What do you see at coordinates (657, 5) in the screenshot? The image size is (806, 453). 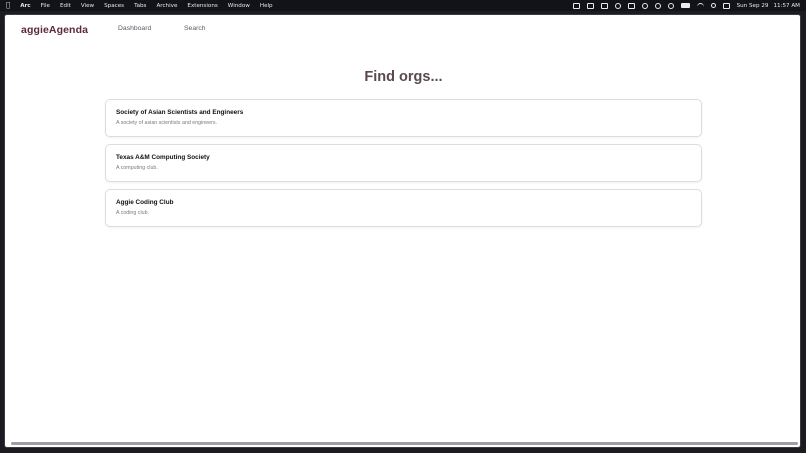 I see `moon-icon` at bounding box center [657, 5].